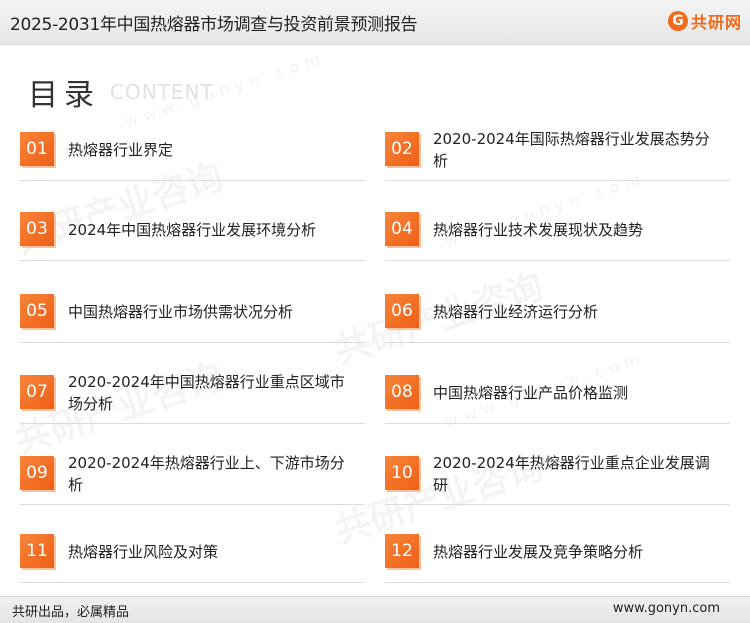 The height and width of the screenshot is (623, 750). I want to click on toc-item: 07 2020-2024年中国热熔器行业重点区域市场分析, so click(192, 393).